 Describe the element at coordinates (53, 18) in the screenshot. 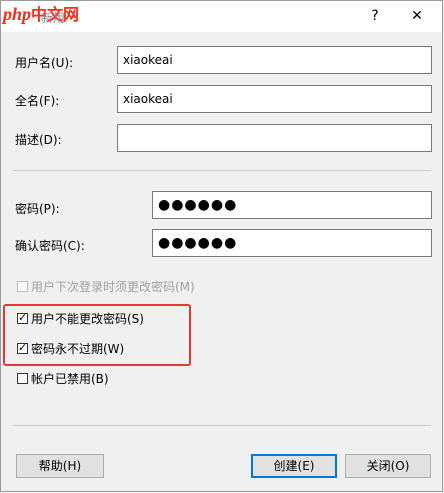

I see `window-title: 新用` at that location.